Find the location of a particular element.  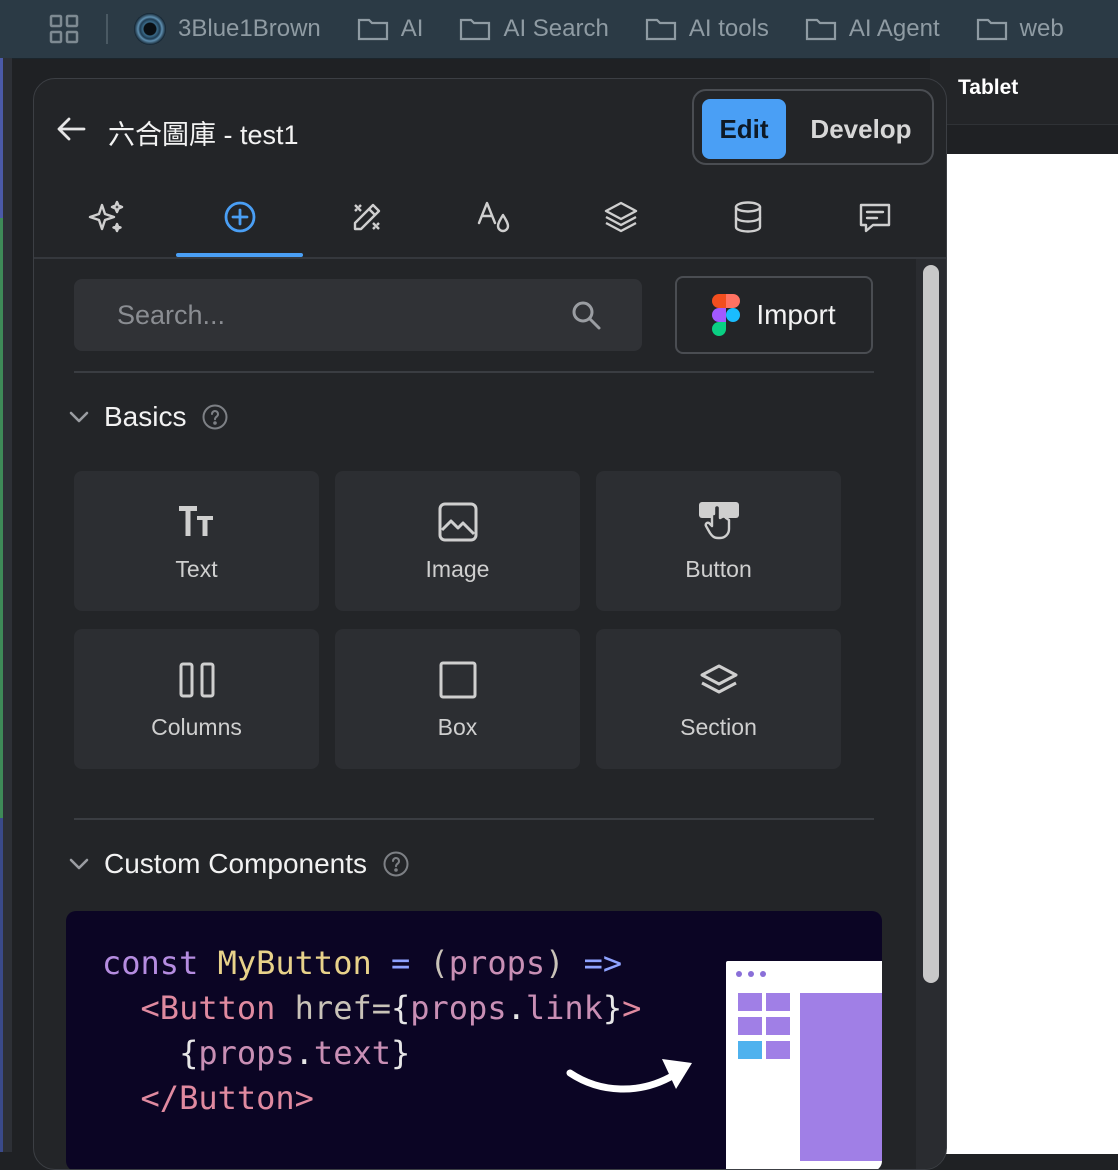

figma-logo-icon is located at coordinates (726, 315).